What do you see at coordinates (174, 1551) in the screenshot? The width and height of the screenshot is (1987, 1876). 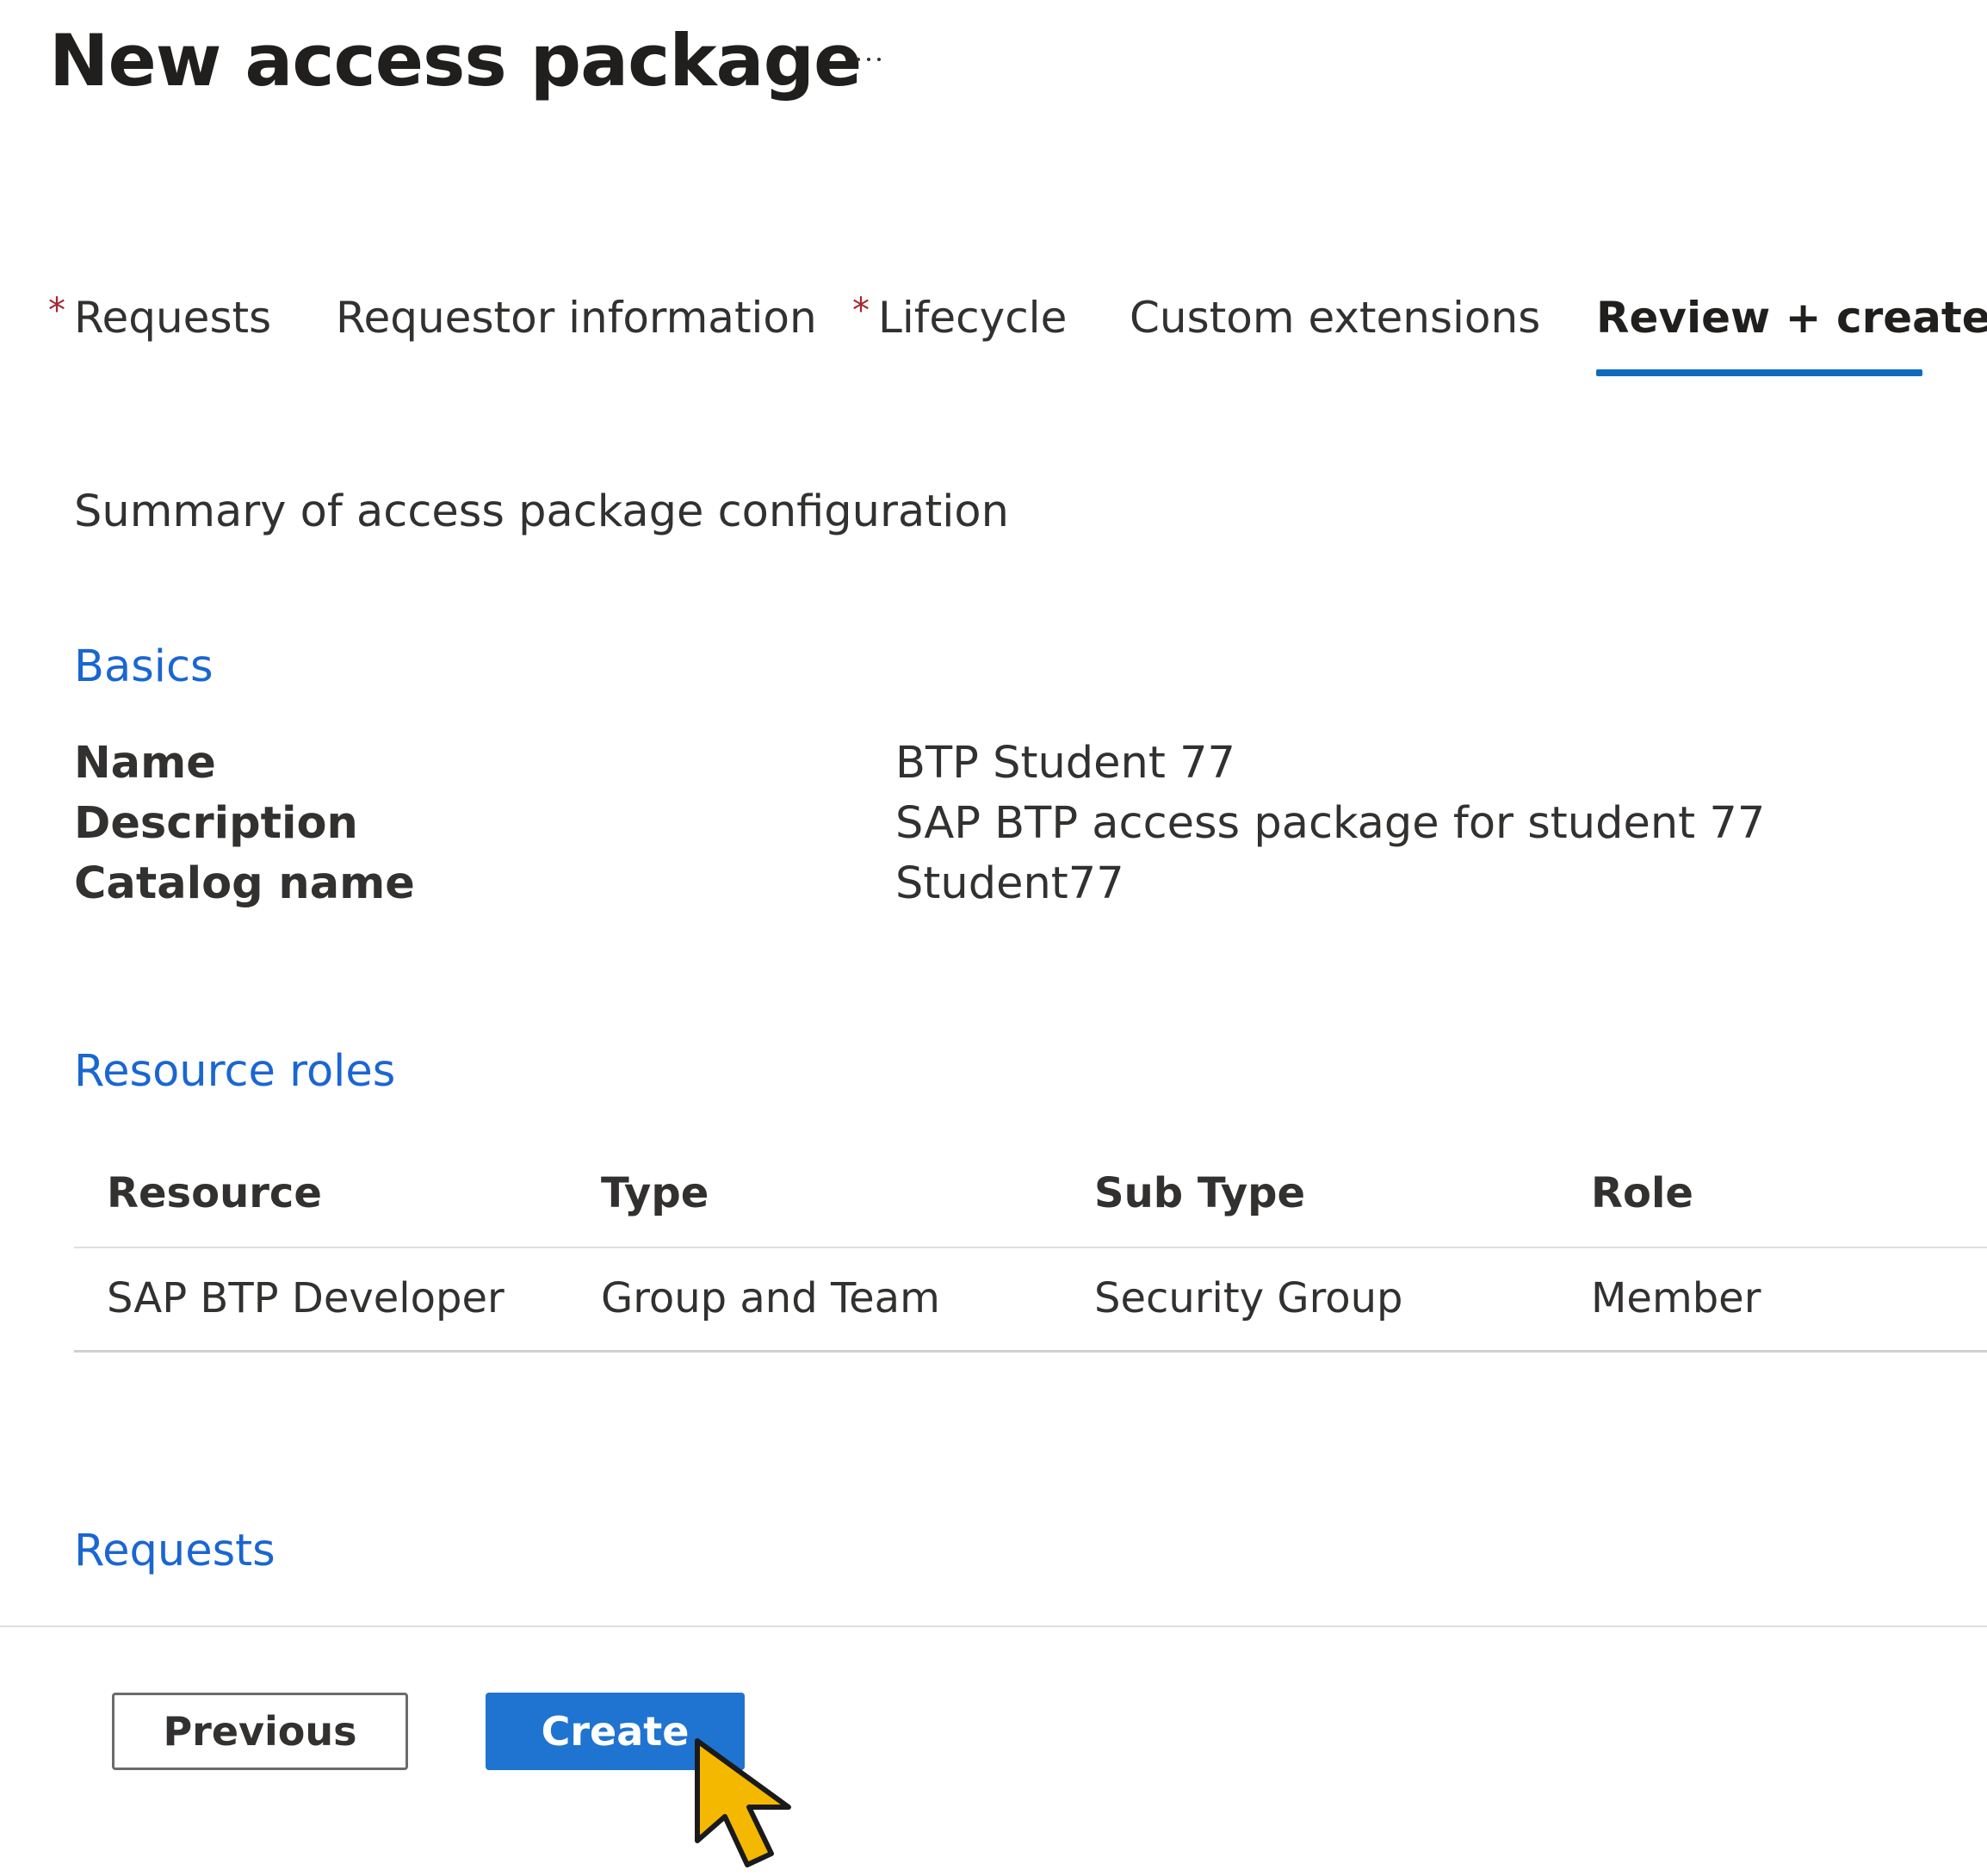 I see `requests-heading: Requests` at bounding box center [174, 1551].